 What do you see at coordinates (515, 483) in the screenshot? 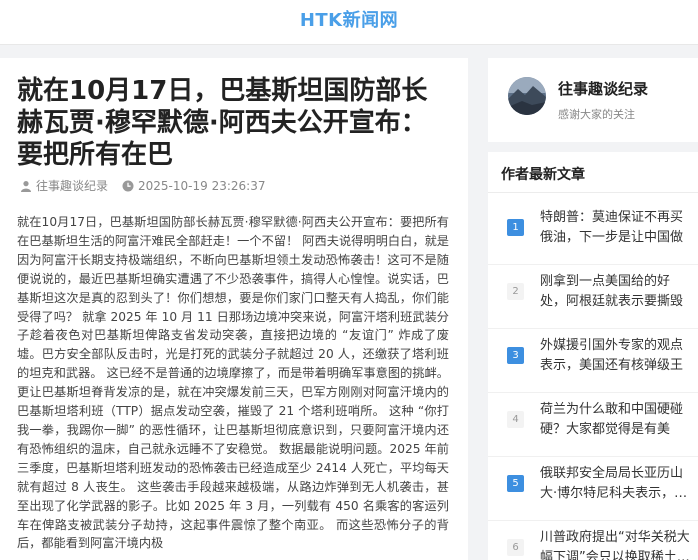
I see `rank-badge: 5` at bounding box center [515, 483].